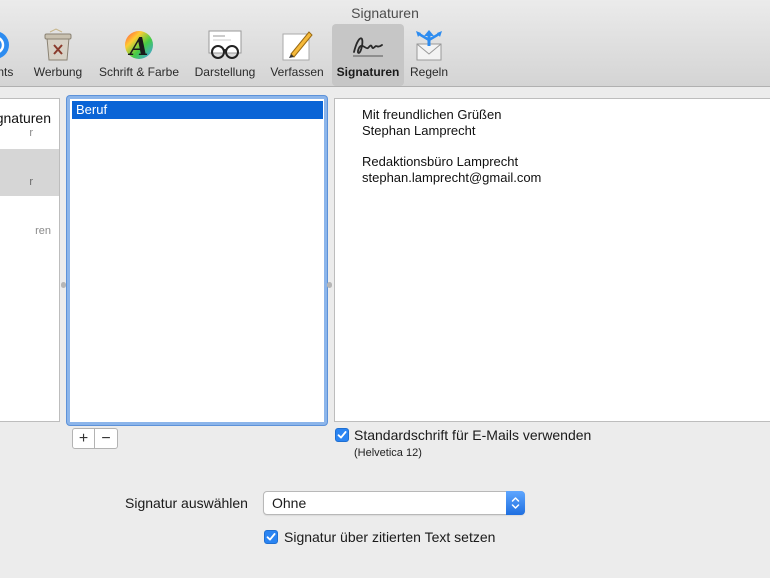 Image resolution: width=770 pixels, height=578 pixels. I want to click on junk-mail-trash-icon, so click(58, 44).